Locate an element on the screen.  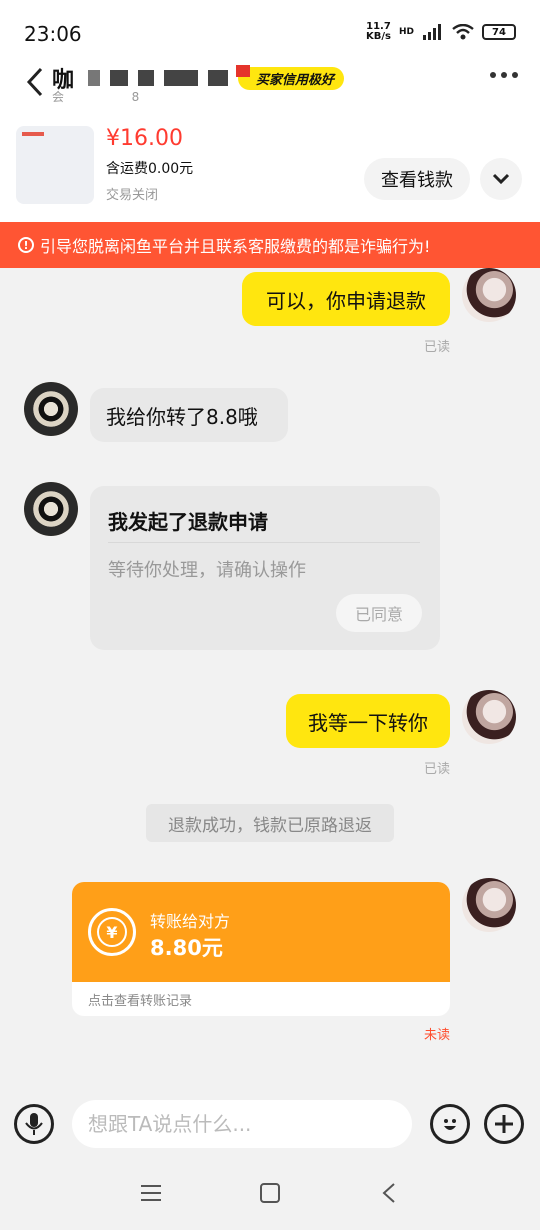
expand-button is located at coordinates (501, 179).